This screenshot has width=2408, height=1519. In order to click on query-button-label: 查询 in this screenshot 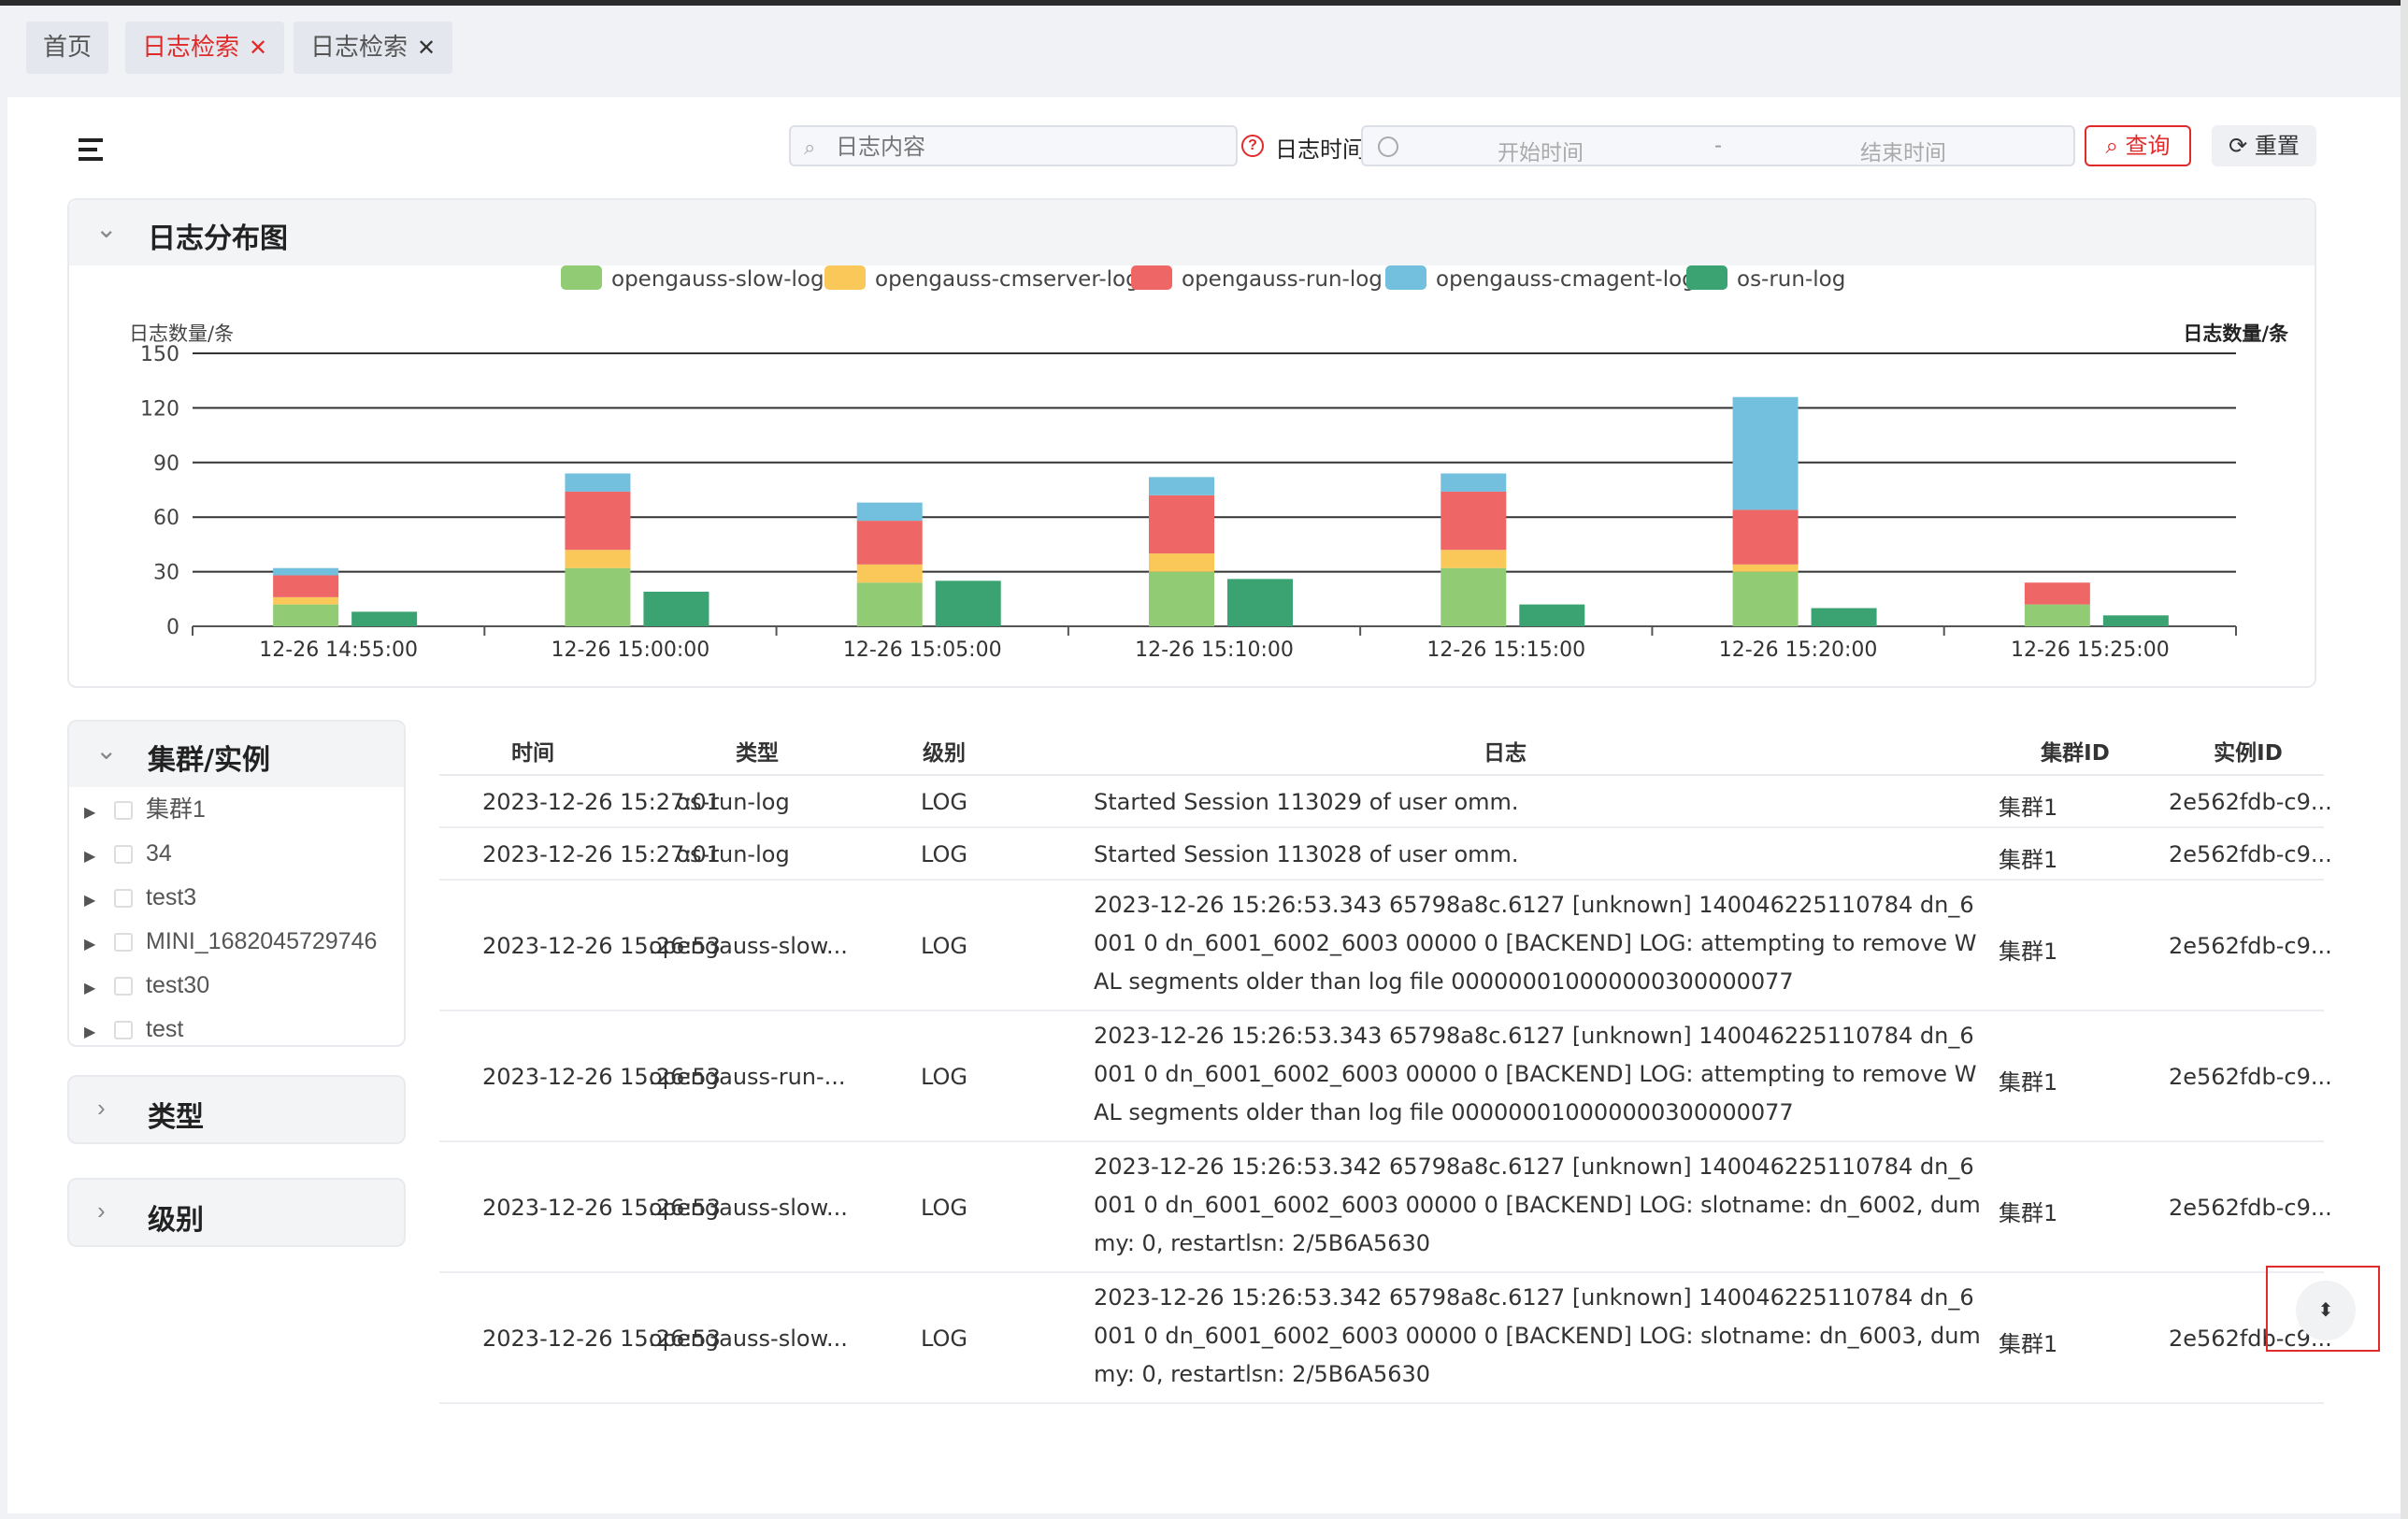, I will do `click(2148, 146)`.